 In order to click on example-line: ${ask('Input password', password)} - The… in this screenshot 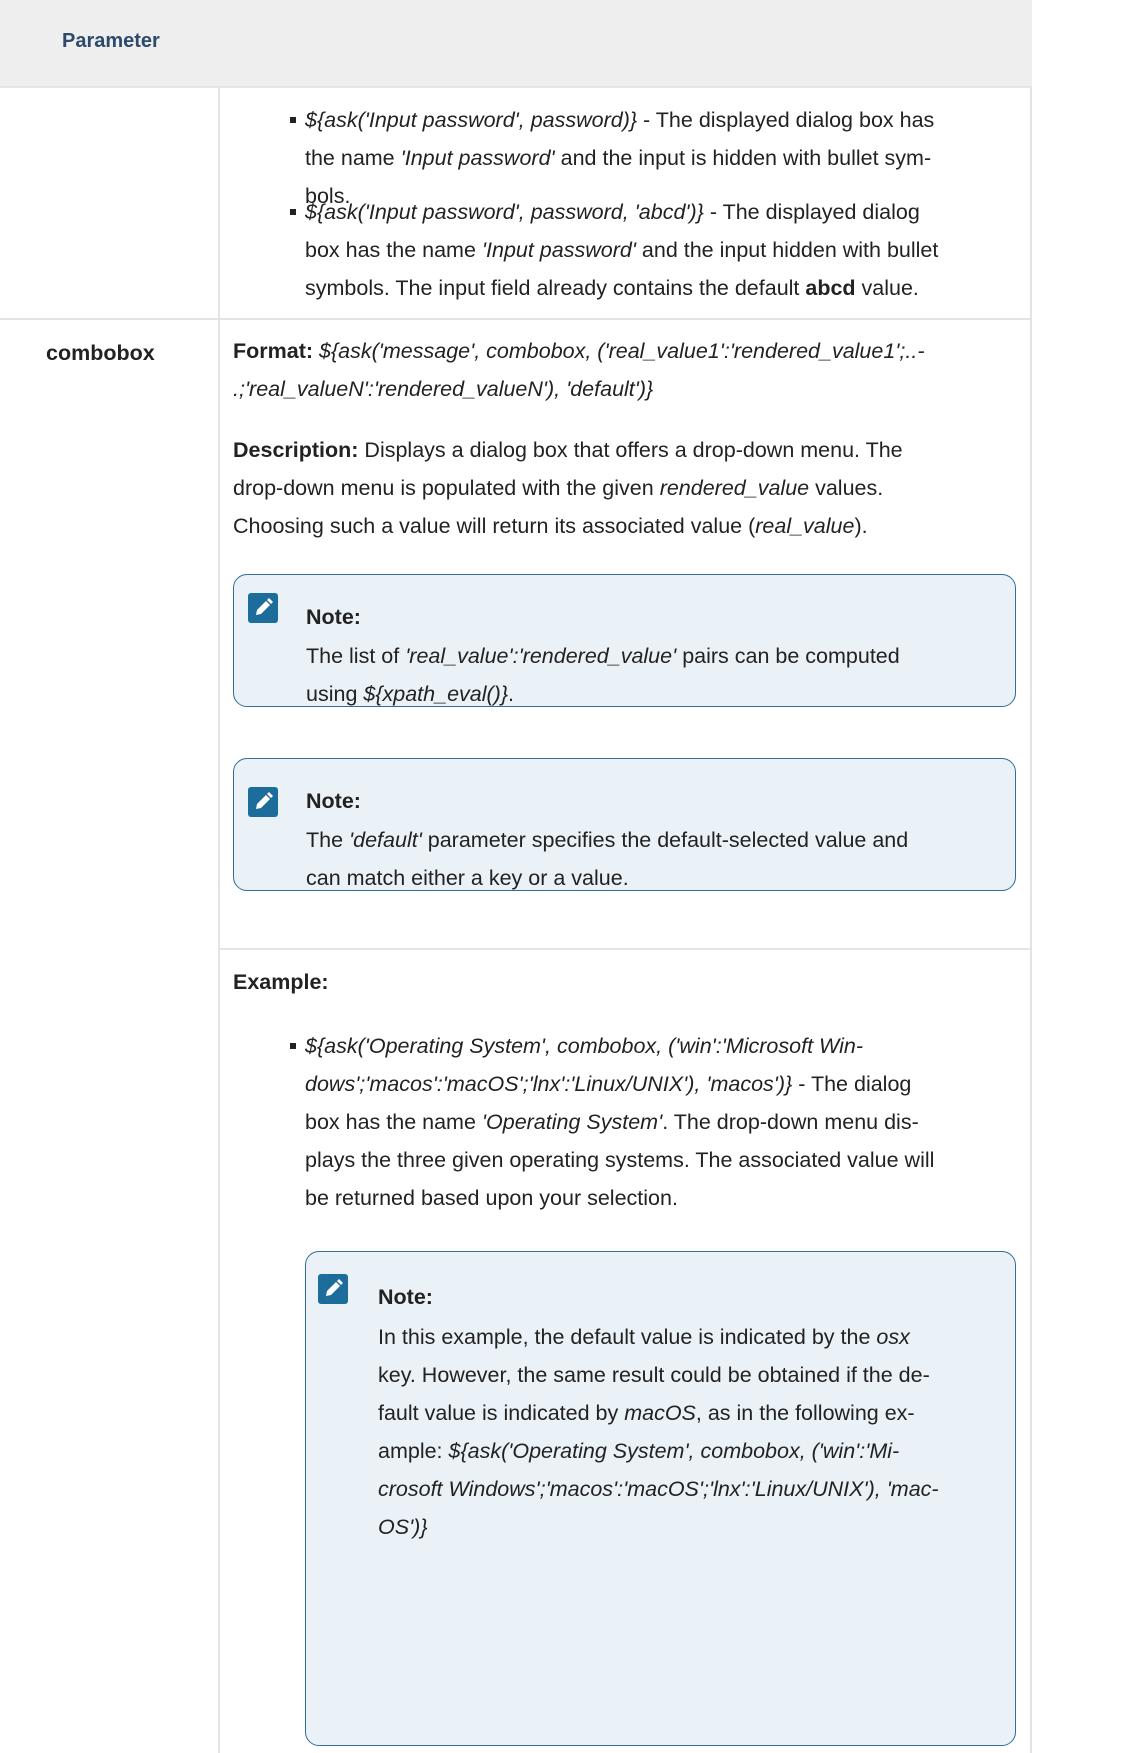, I will do `click(620, 120)`.